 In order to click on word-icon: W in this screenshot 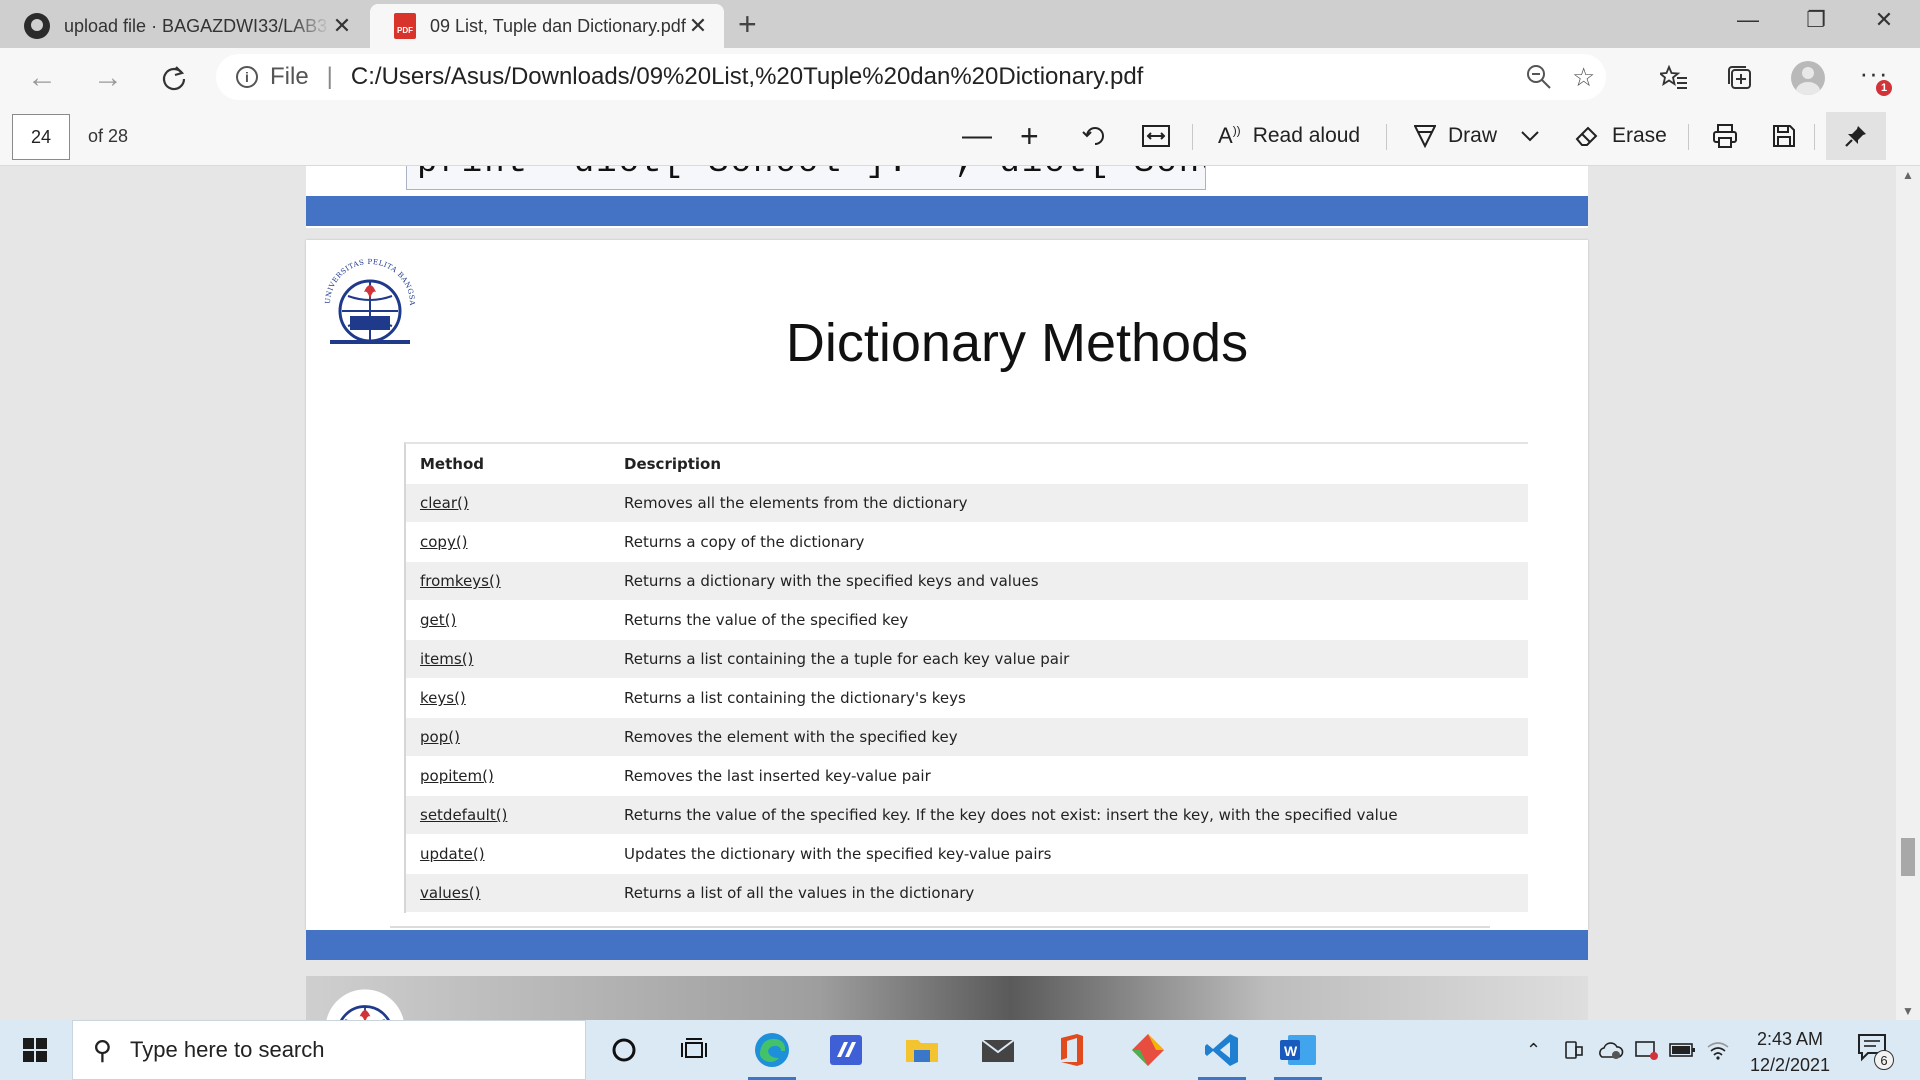, I will do `click(1298, 1053)`.